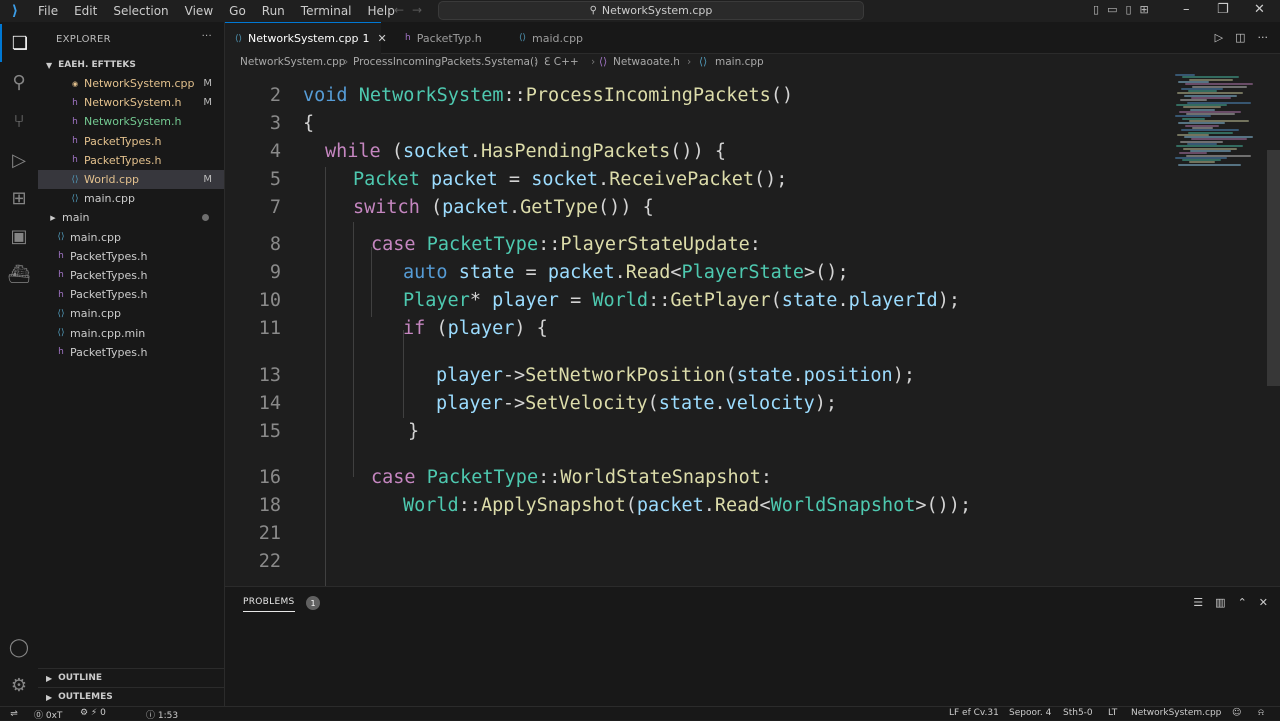 This screenshot has width=1280, height=721. Describe the element at coordinates (14, 713) in the screenshot. I see `remote-indicator-icon: ⇌` at that location.